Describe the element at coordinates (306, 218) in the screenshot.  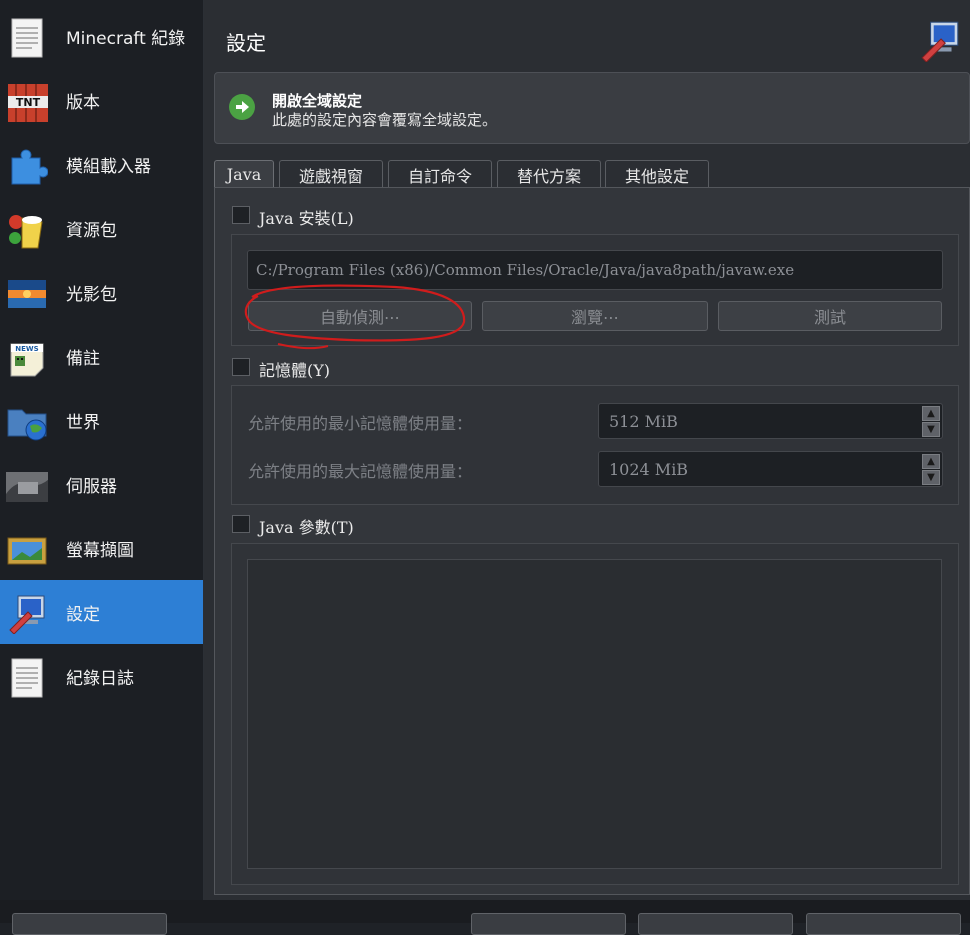
I see `java-install-title: Java 安裝(L)` at that location.